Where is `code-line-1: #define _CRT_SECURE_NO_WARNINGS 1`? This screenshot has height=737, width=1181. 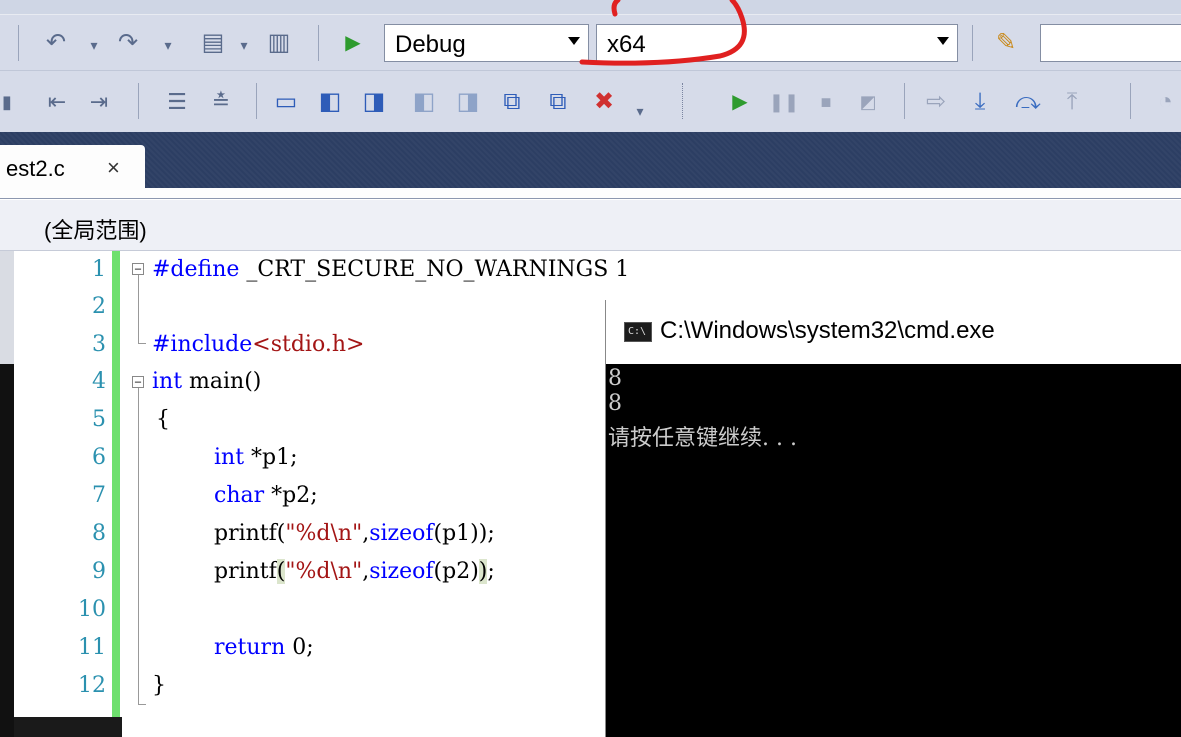
code-line-1: #define _CRT_SECURE_NO_WARNINGS 1 is located at coordinates (390, 269).